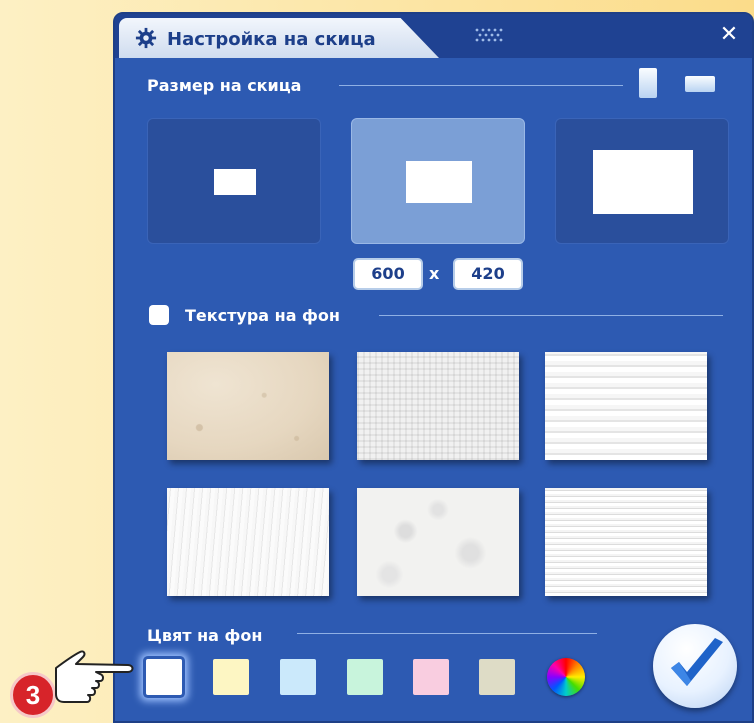  I want to click on texture-fine-lines, so click(626, 542).